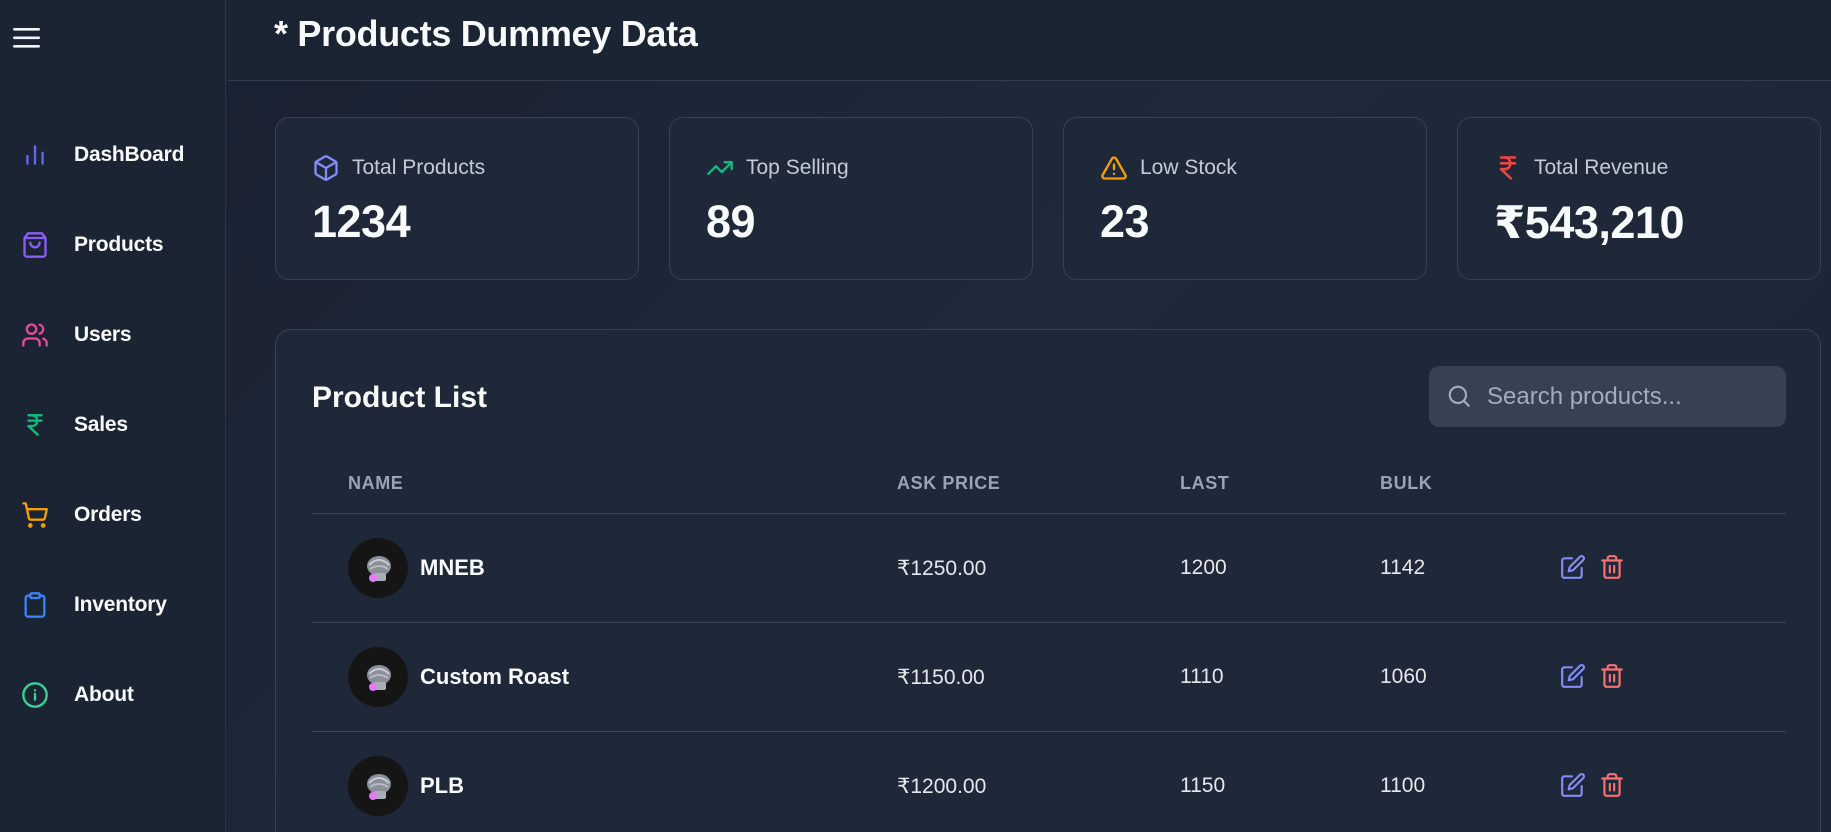 Image resolution: width=1831 pixels, height=832 pixels. I want to click on column-header-ask-price: ASK PRICE, so click(949, 483).